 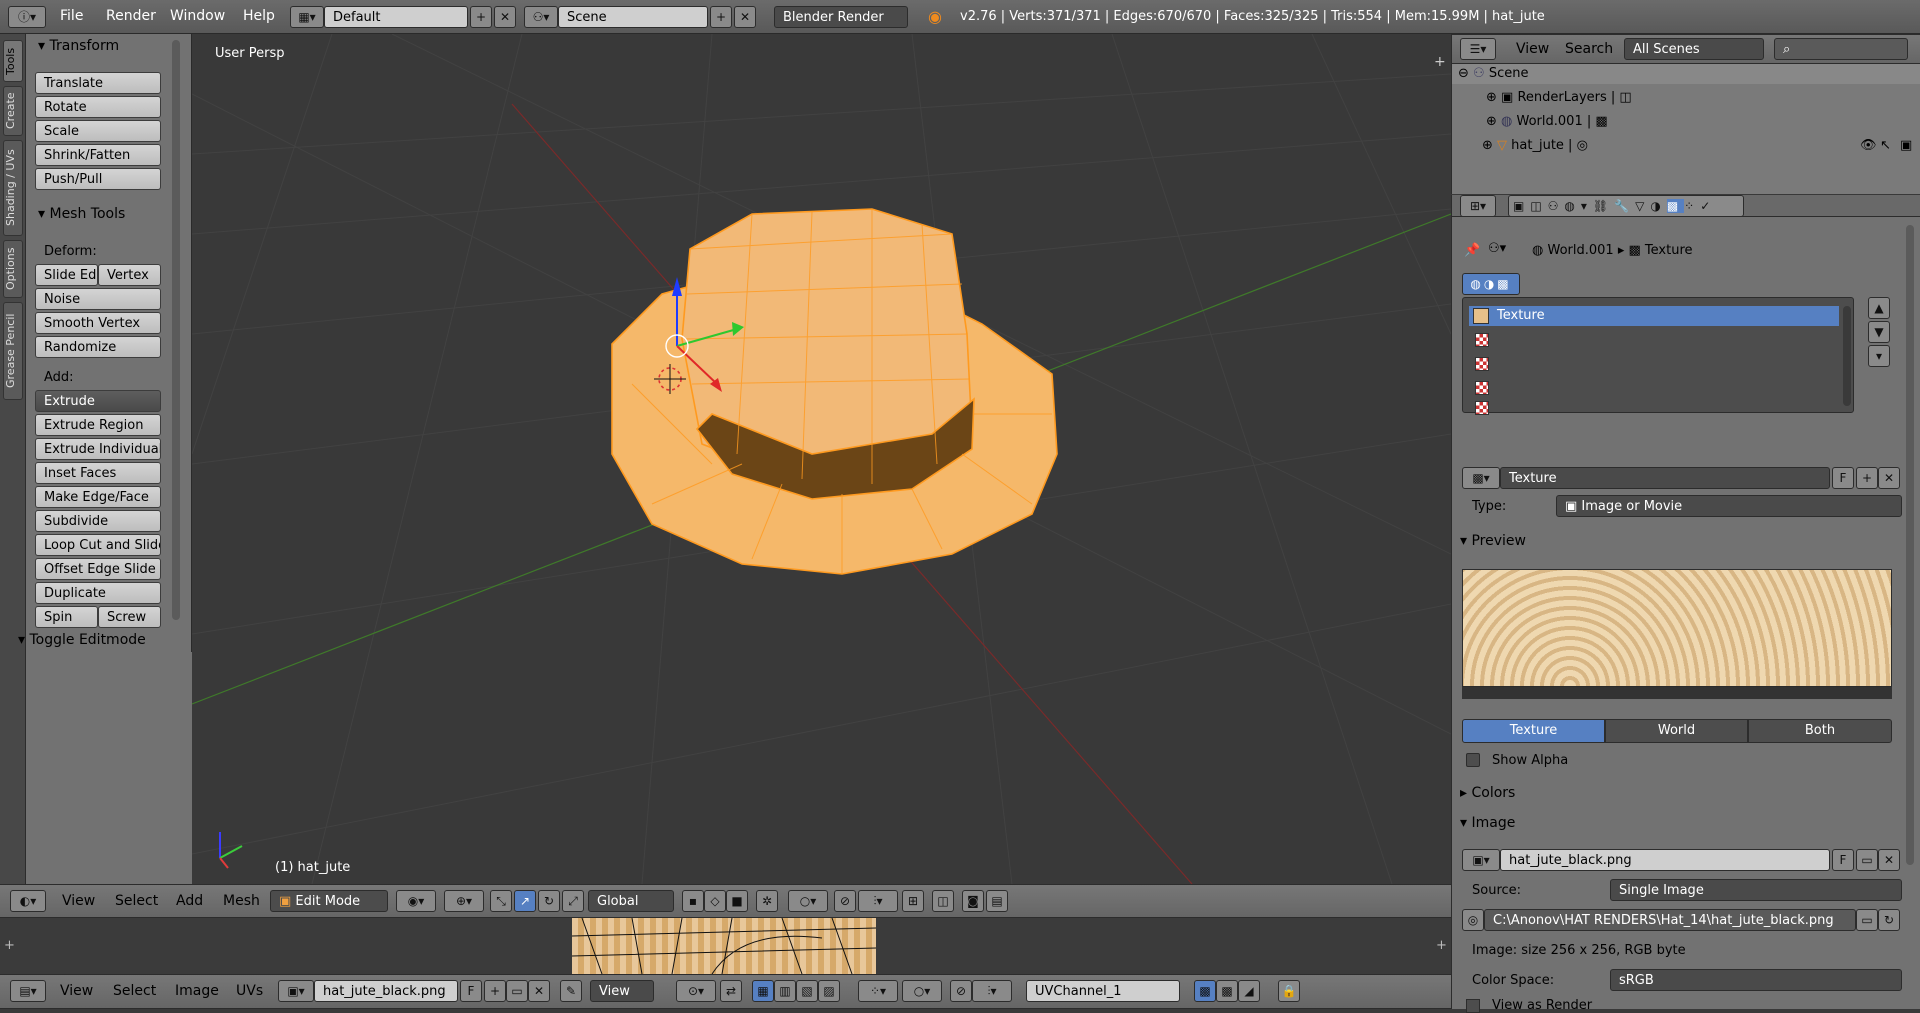 I want to click on image-panel-title: ▾ Image, so click(x=1487, y=823).